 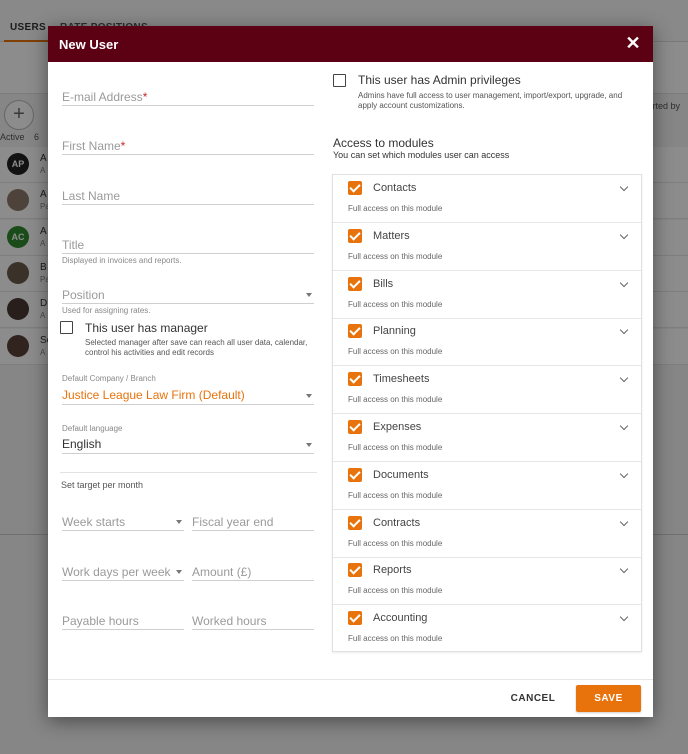 What do you see at coordinates (400, 618) in the screenshot?
I see `module-name: Accounting` at bounding box center [400, 618].